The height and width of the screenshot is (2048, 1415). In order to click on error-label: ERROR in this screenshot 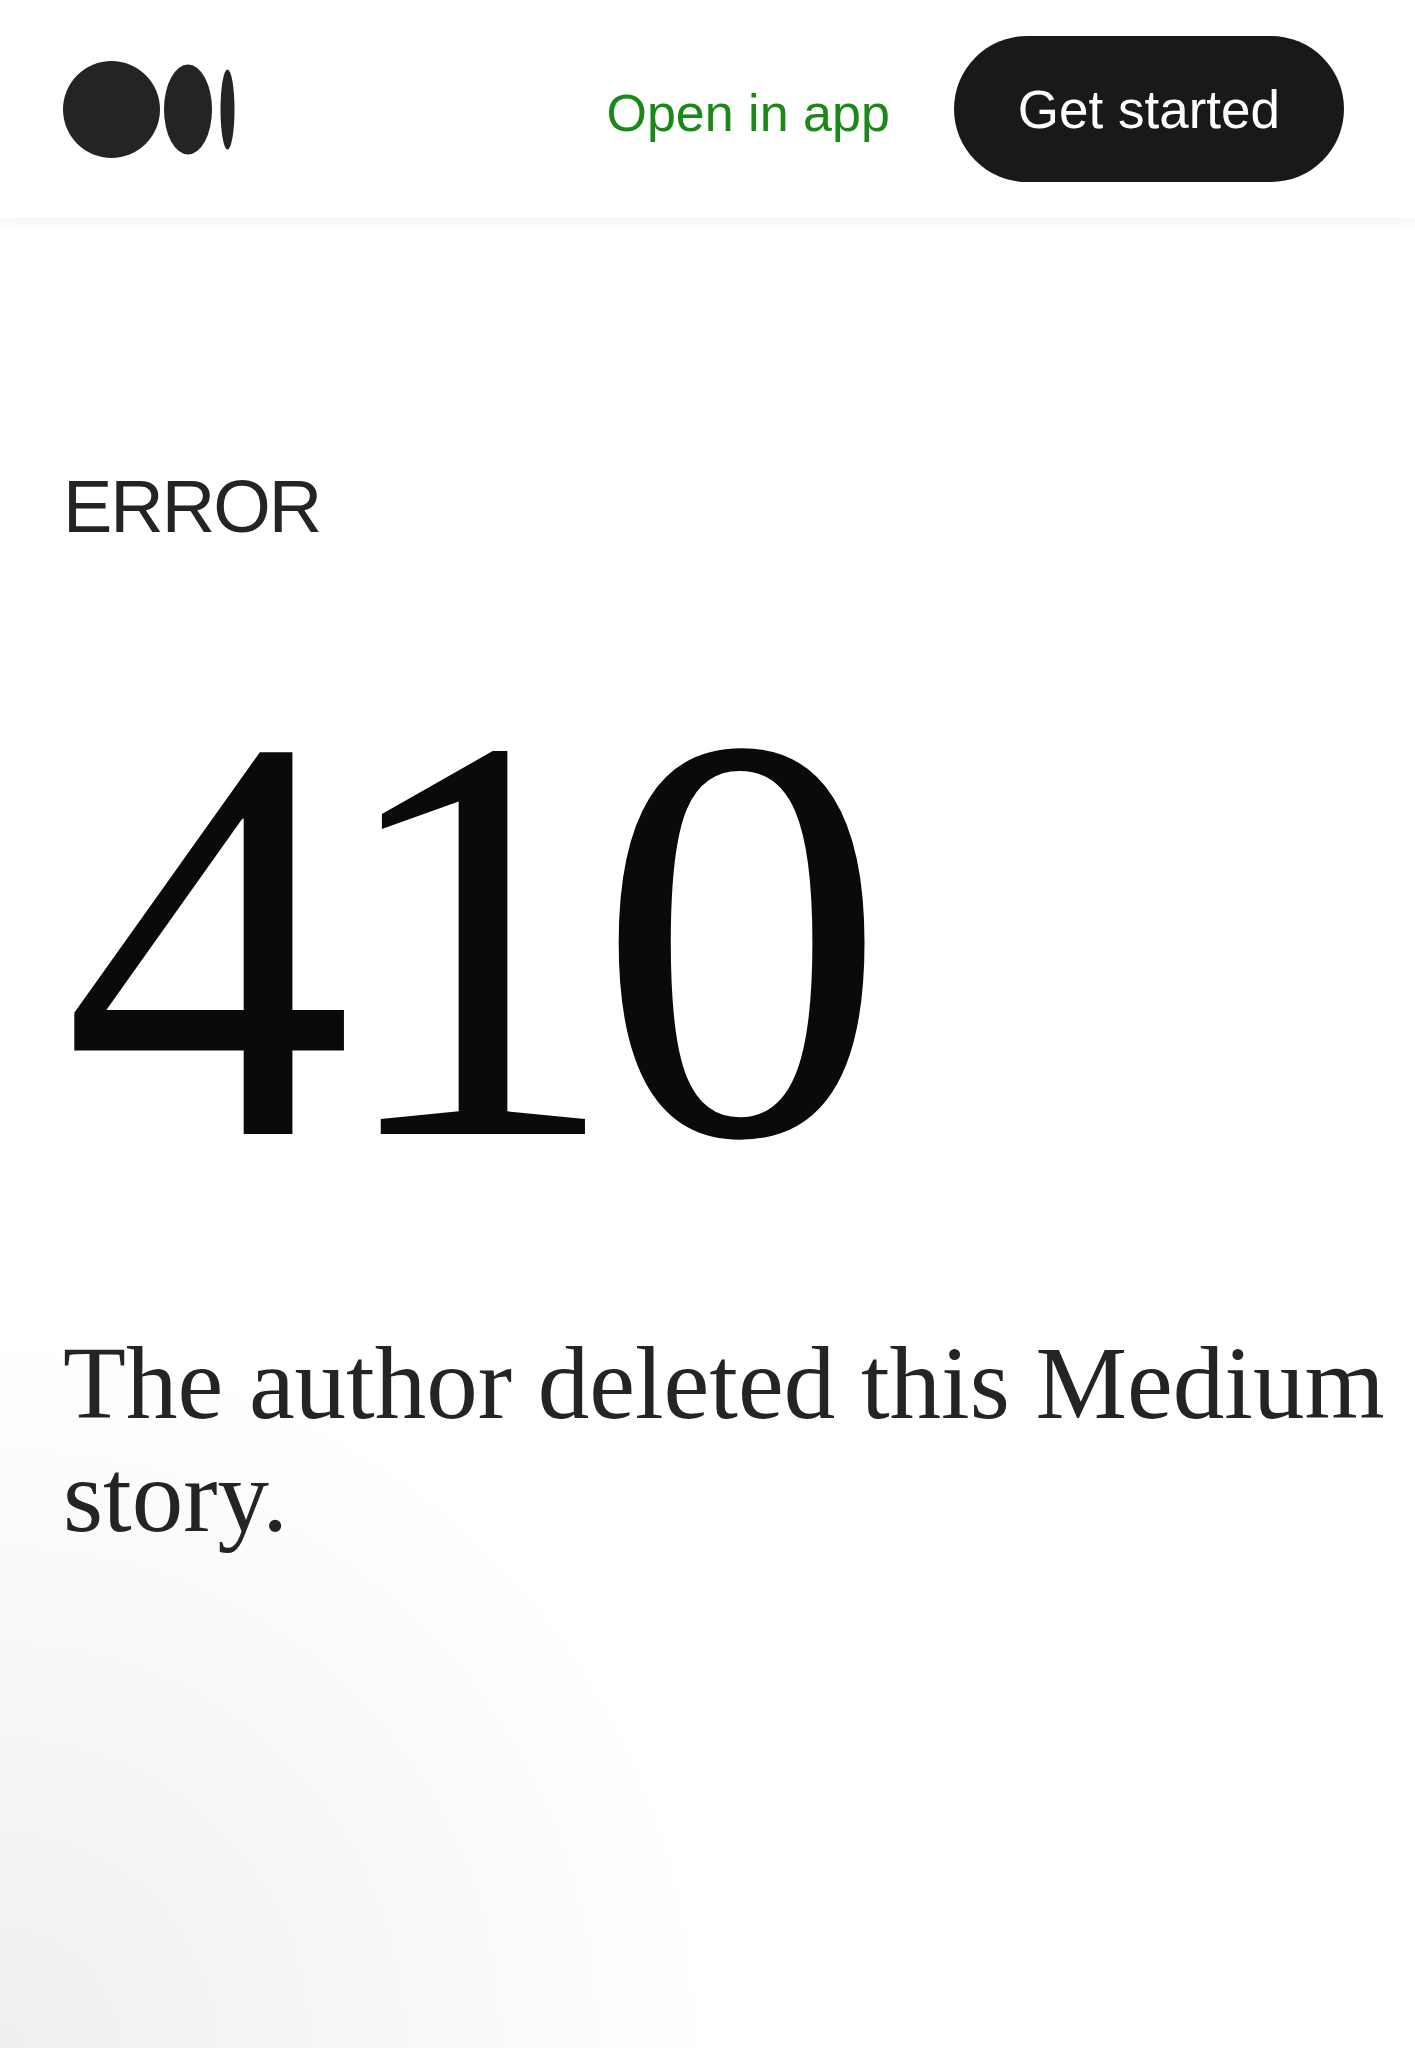, I will do `click(192, 507)`.